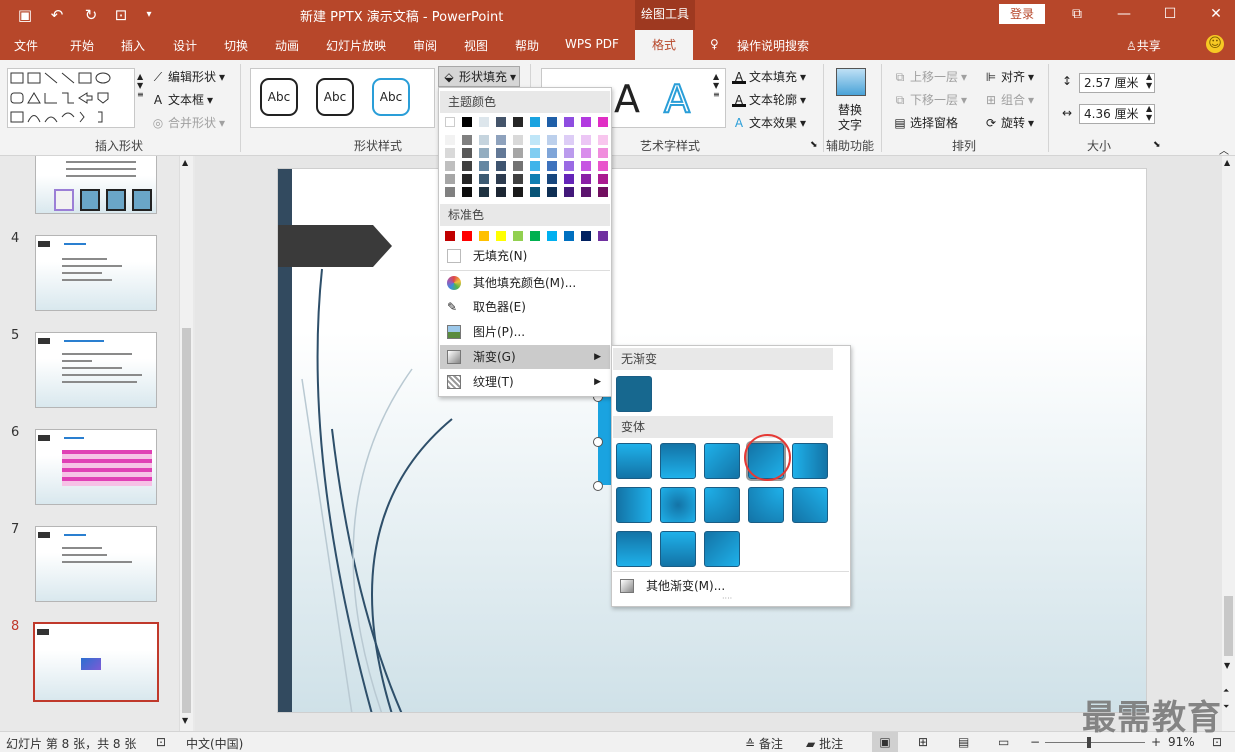 The image size is (1235, 752). I want to click on zoom-out-icon: −, so click(1035, 742).